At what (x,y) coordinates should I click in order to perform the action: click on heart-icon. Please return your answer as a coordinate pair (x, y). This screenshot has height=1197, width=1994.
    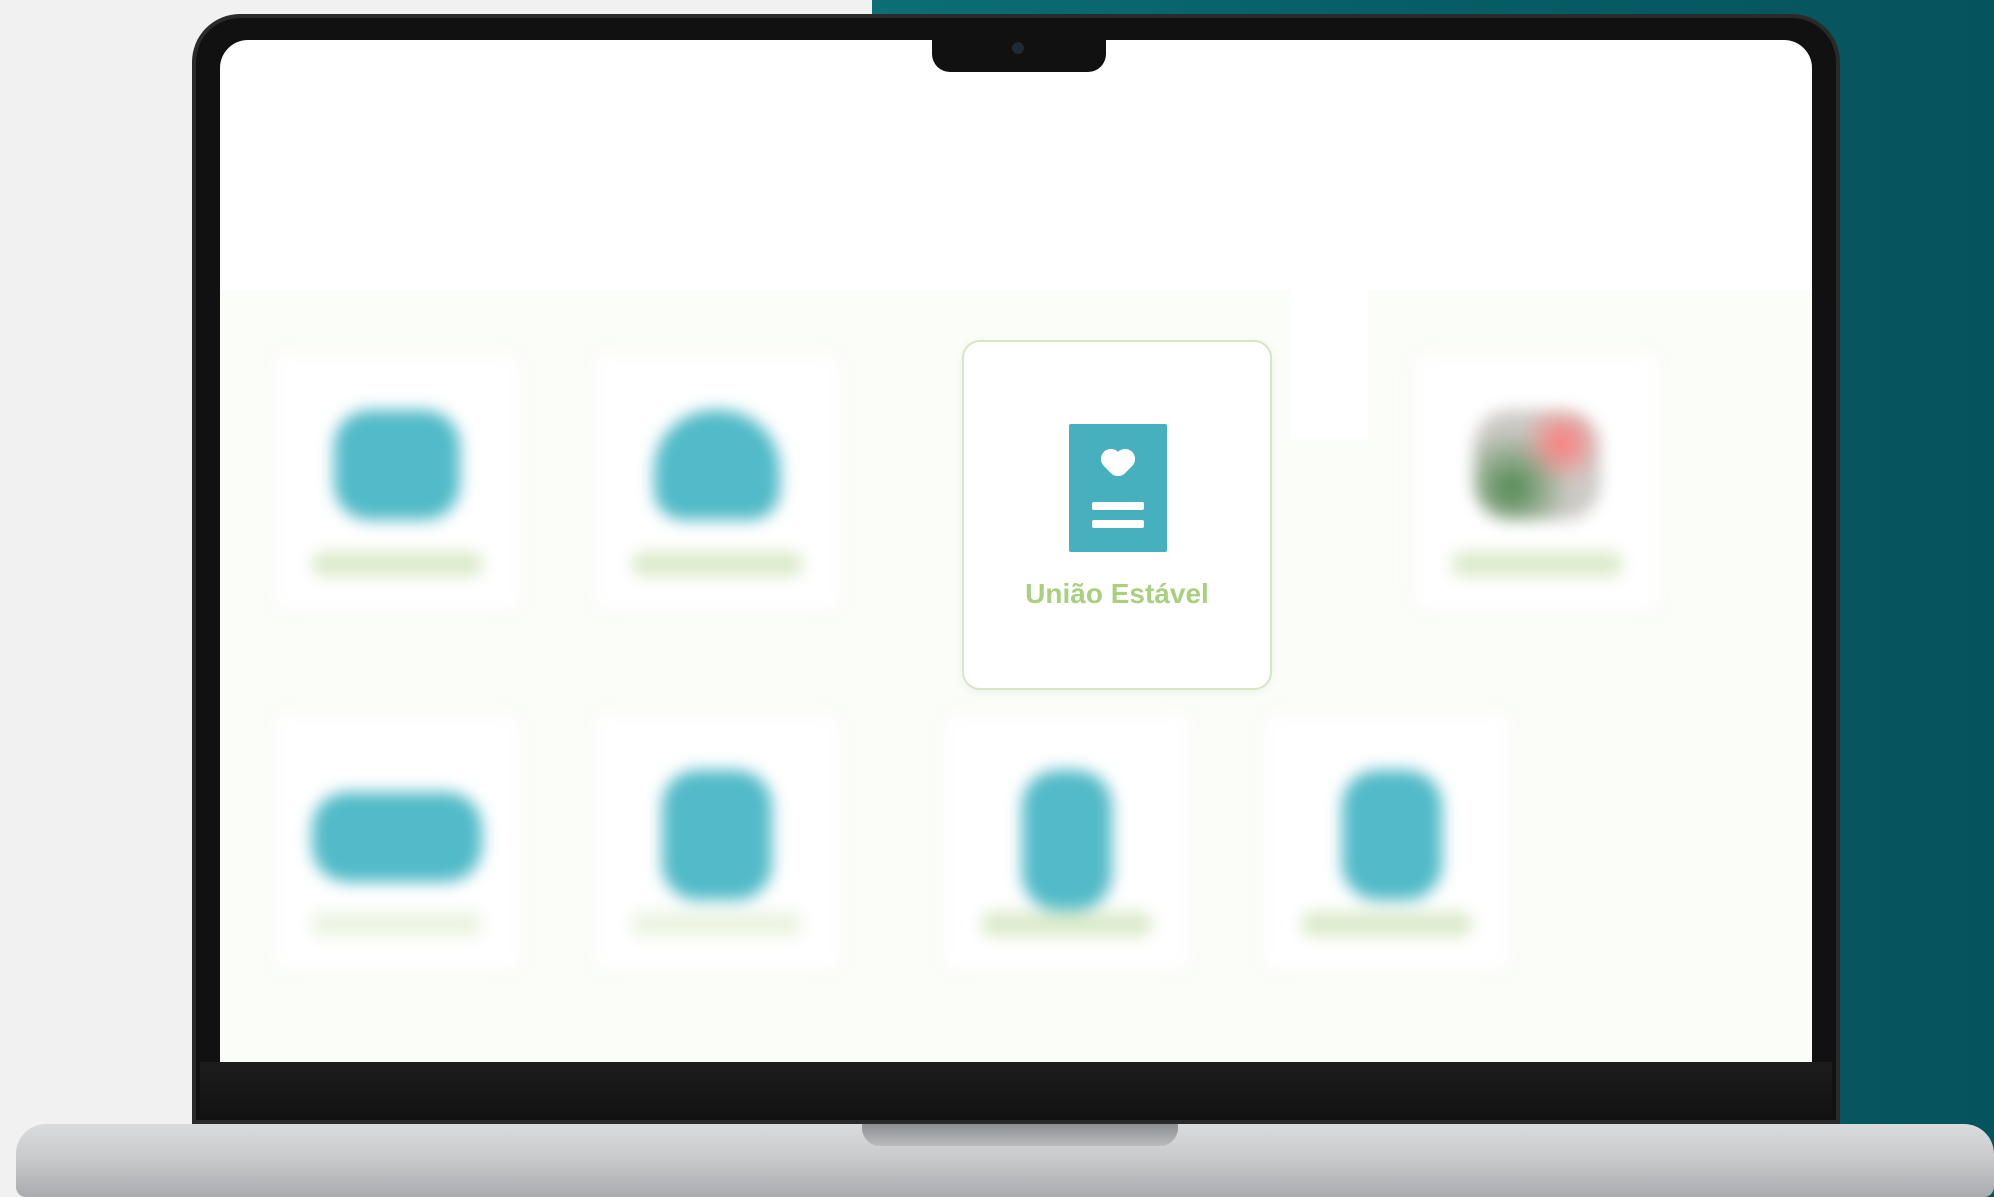
    Looking at the image, I should click on (1118, 466).